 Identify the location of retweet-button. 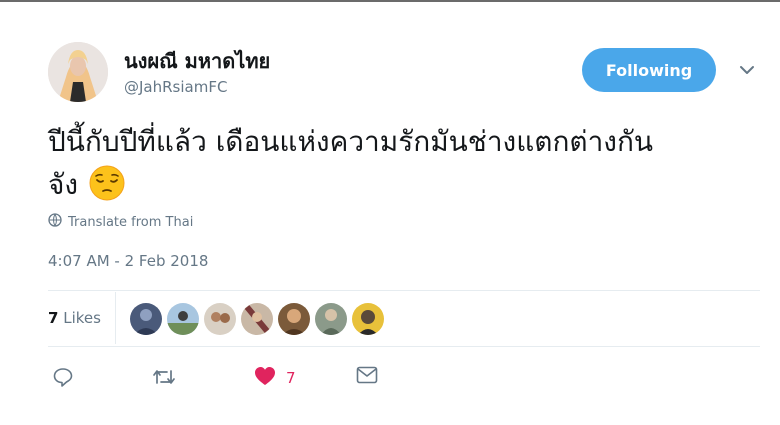
(164, 379).